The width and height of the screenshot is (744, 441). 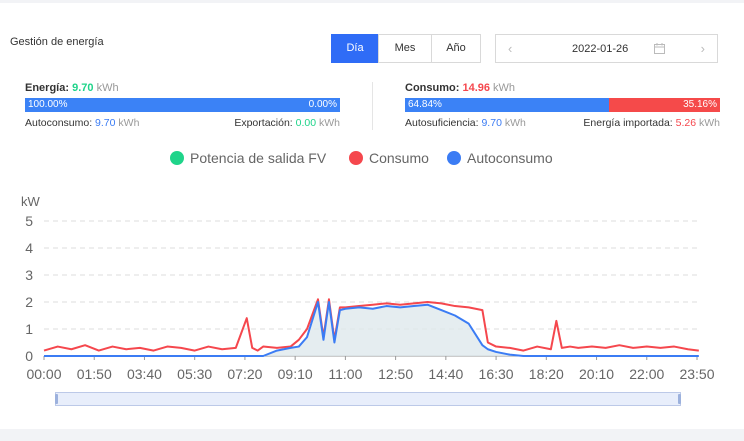 What do you see at coordinates (696, 374) in the screenshot?
I see `x-tick-label: 23:50` at bounding box center [696, 374].